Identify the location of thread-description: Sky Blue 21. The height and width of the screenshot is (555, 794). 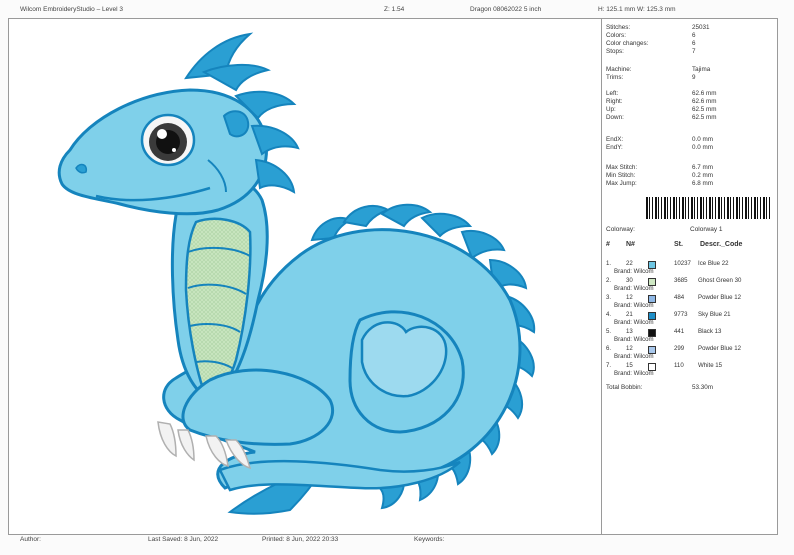
(714, 314).